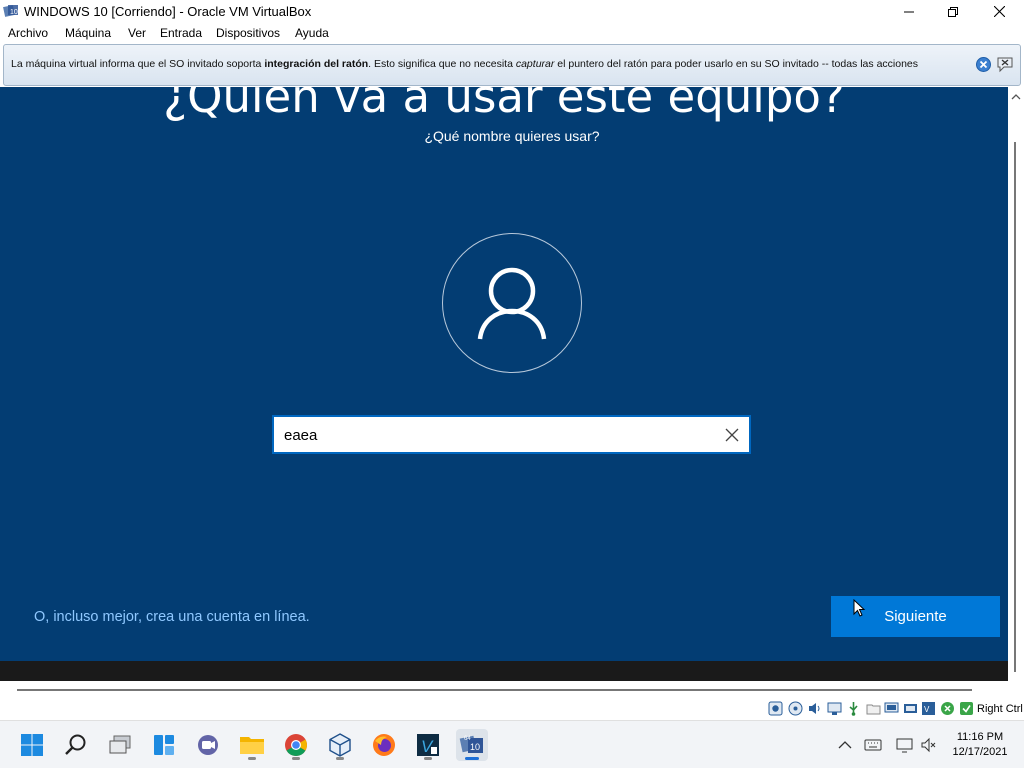 The height and width of the screenshot is (768, 1024). I want to click on vm-display-bottom, so click(504, 671).